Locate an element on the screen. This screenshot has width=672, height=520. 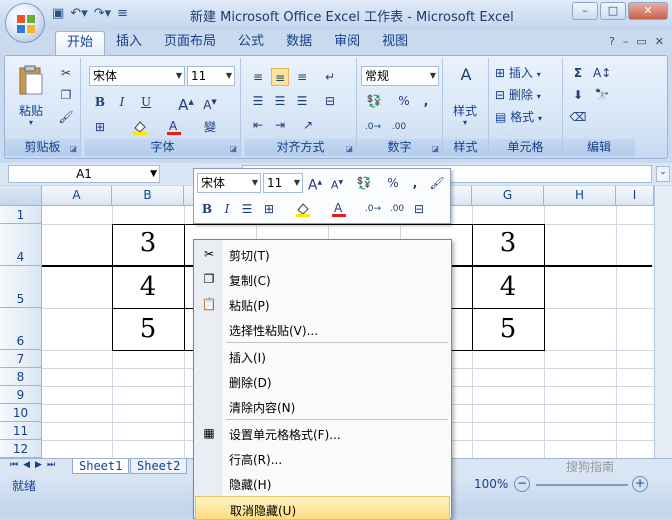
name-box: A1 ▼ is located at coordinates (84, 174).